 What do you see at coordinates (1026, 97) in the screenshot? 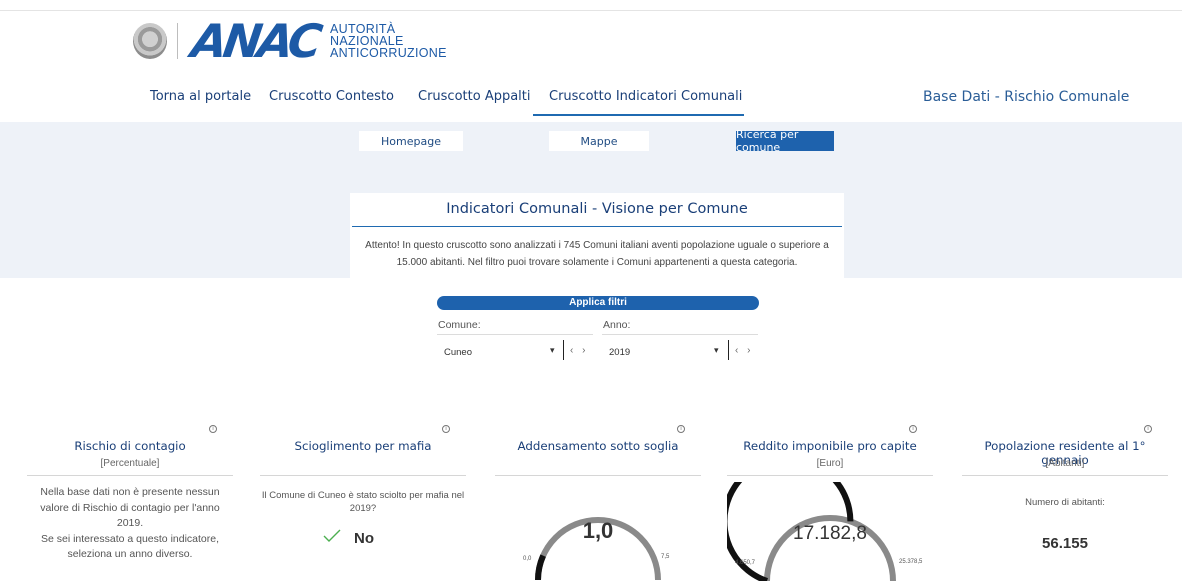
I see `nav-base-dati: Base Dati - Rischio Comunale` at bounding box center [1026, 97].